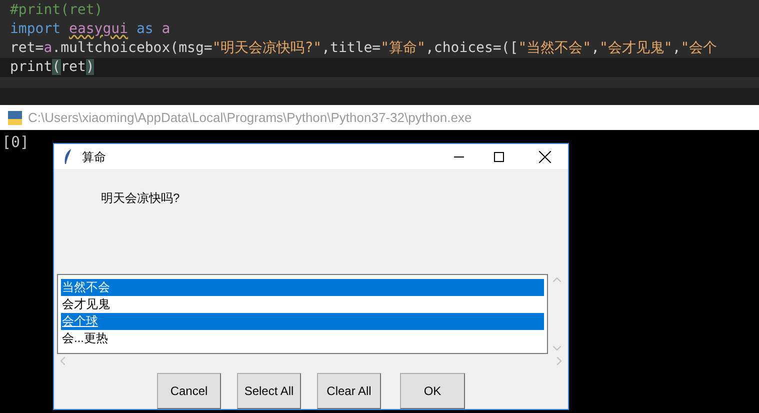  Describe the element at coordinates (545, 156) in the screenshot. I see `close-icon` at that location.